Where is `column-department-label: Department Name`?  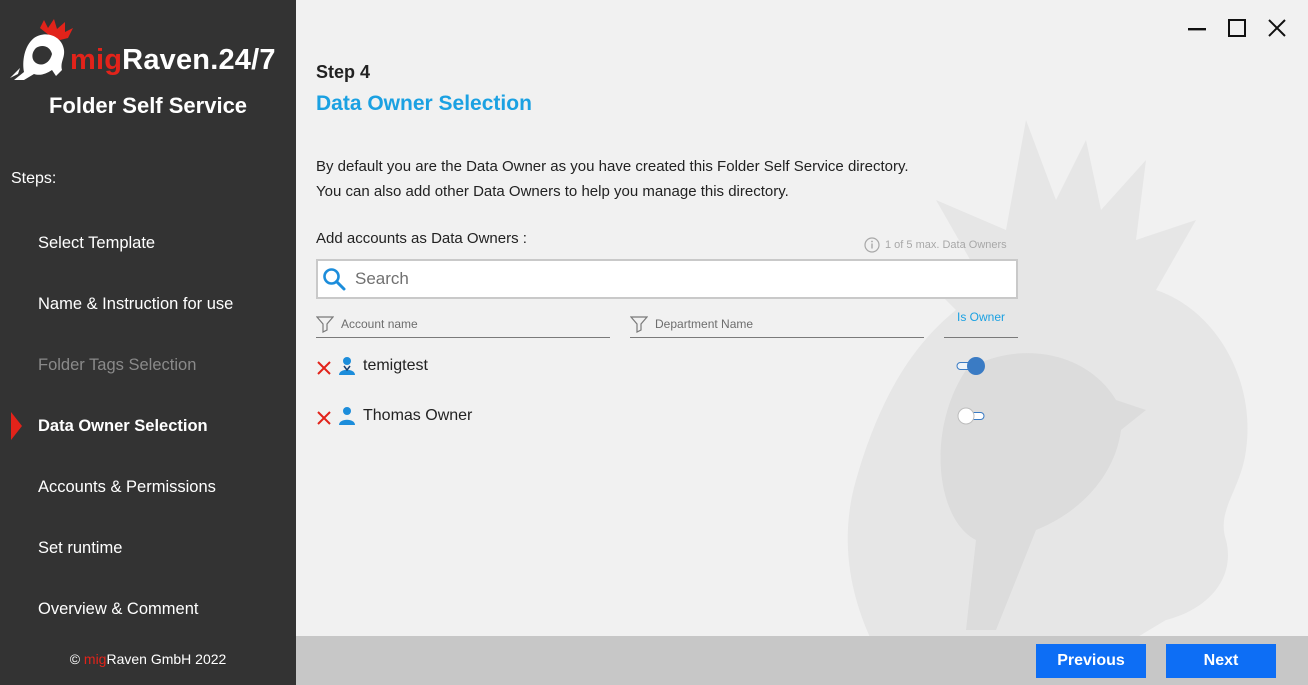 column-department-label: Department Name is located at coordinates (704, 324).